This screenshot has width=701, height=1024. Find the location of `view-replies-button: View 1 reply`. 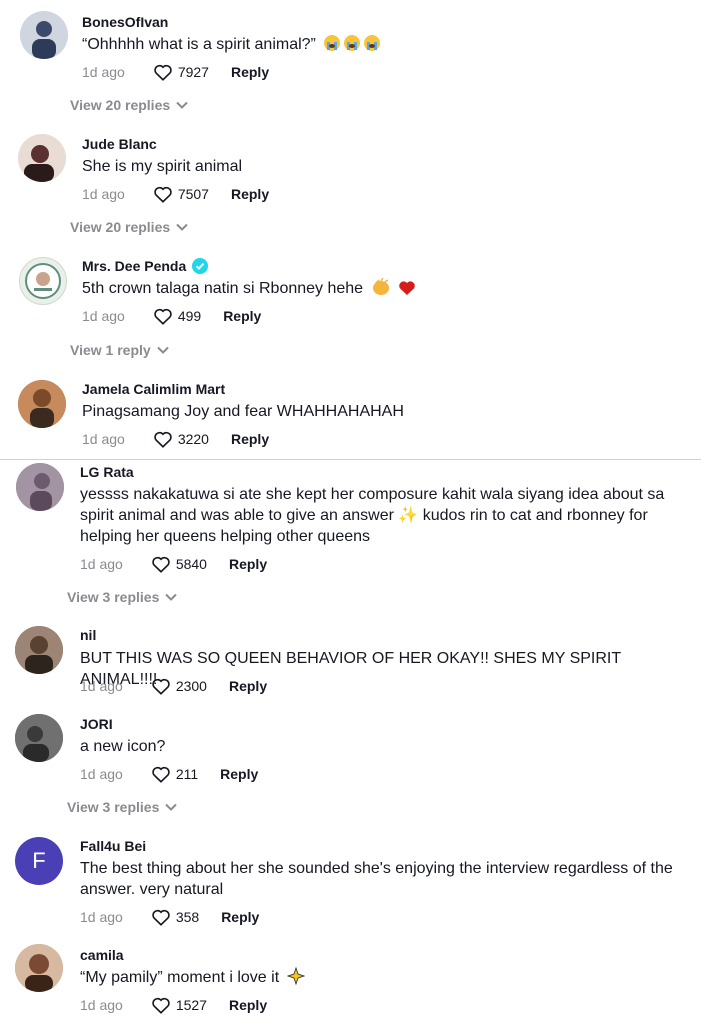

view-replies-button: View 1 reply is located at coordinates (119, 350).